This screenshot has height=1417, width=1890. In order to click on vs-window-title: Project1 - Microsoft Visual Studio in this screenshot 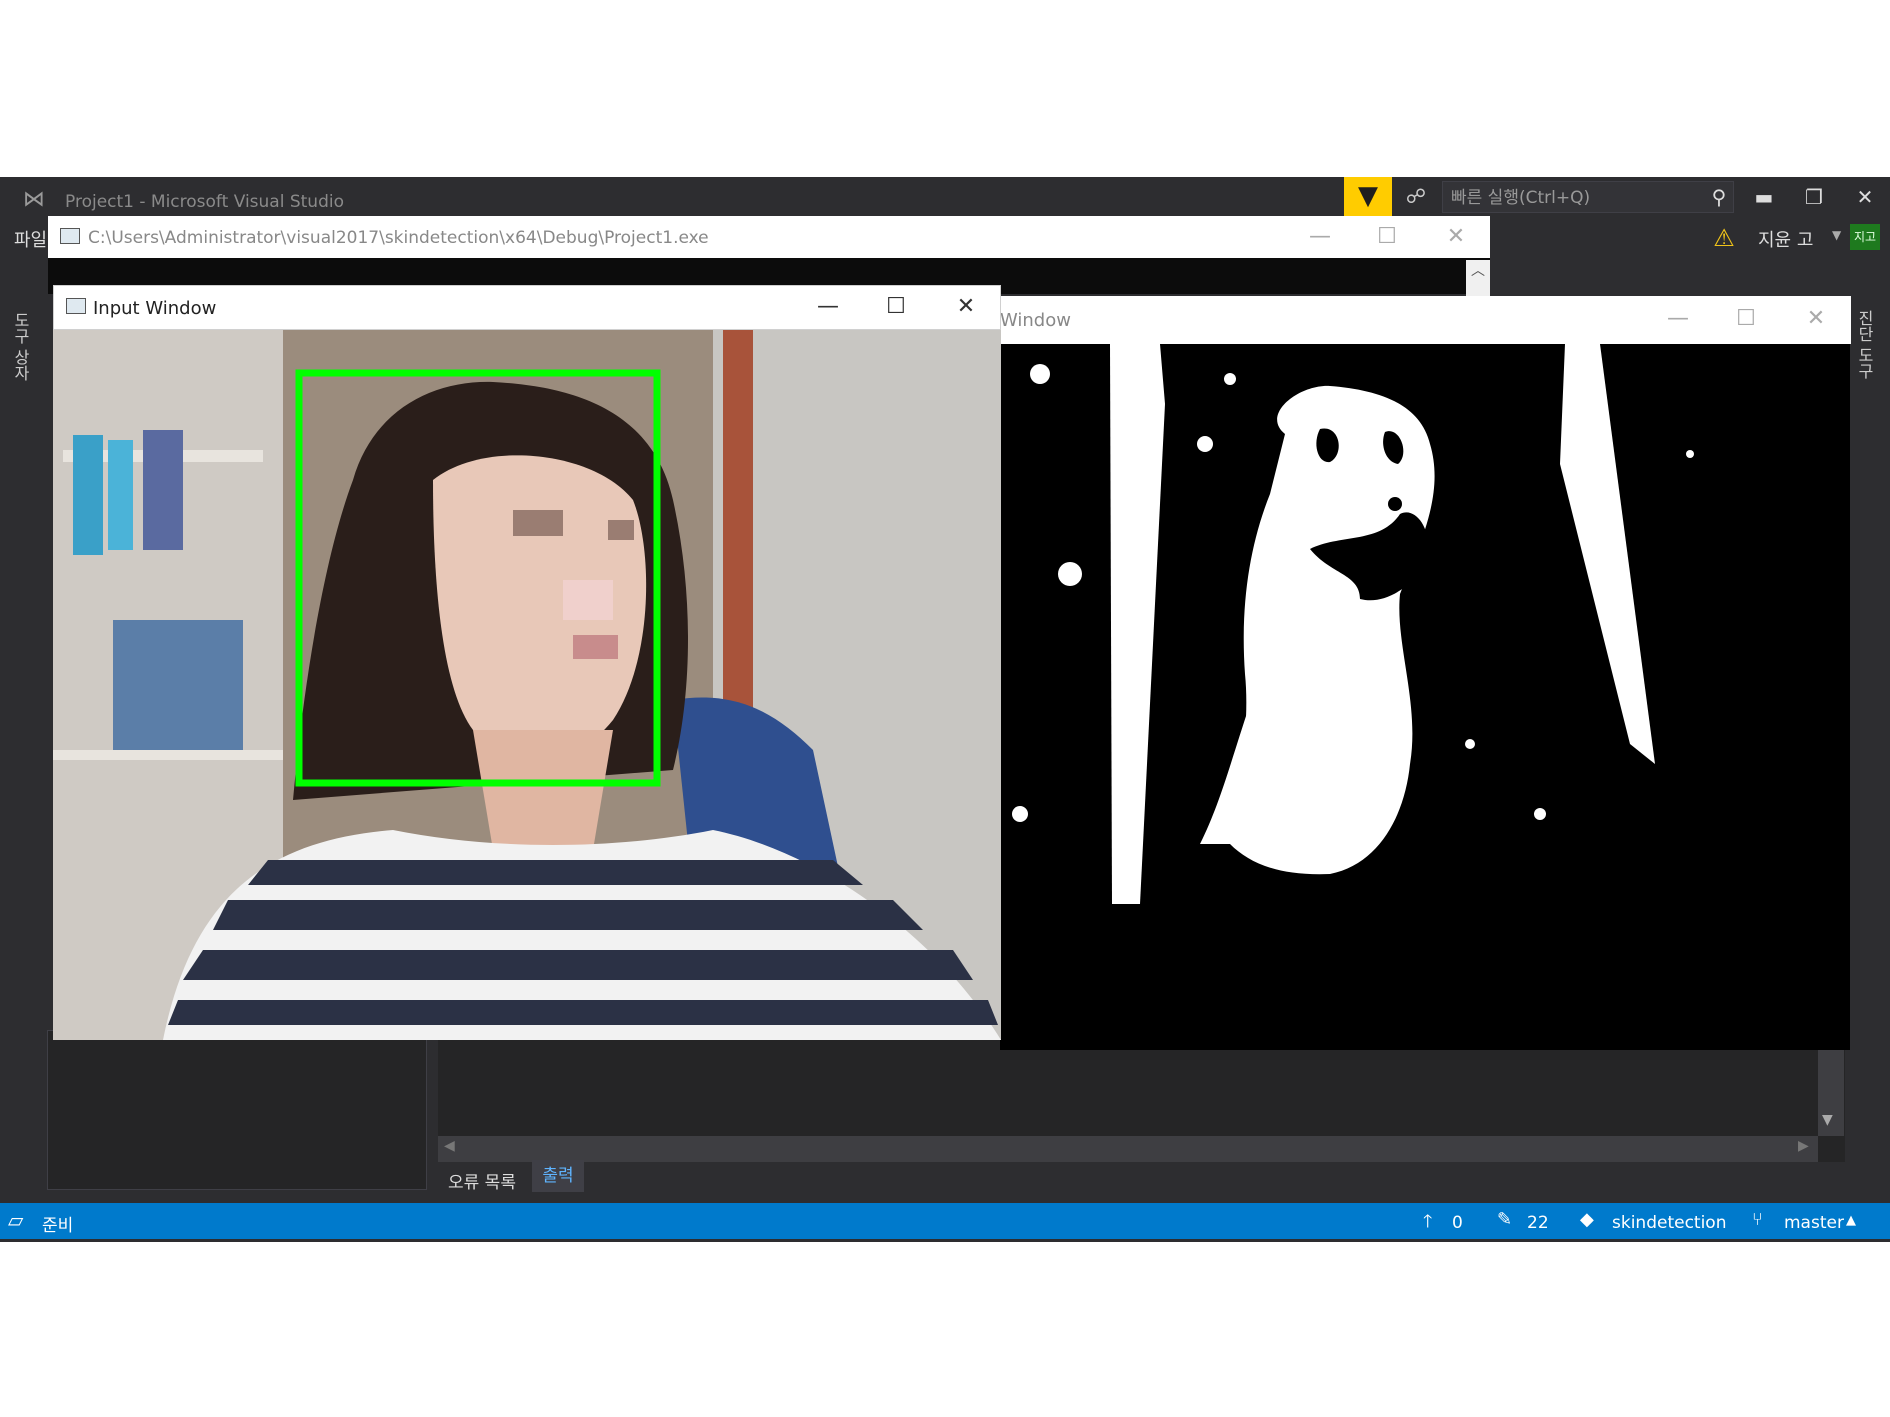, I will do `click(204, 202)`.